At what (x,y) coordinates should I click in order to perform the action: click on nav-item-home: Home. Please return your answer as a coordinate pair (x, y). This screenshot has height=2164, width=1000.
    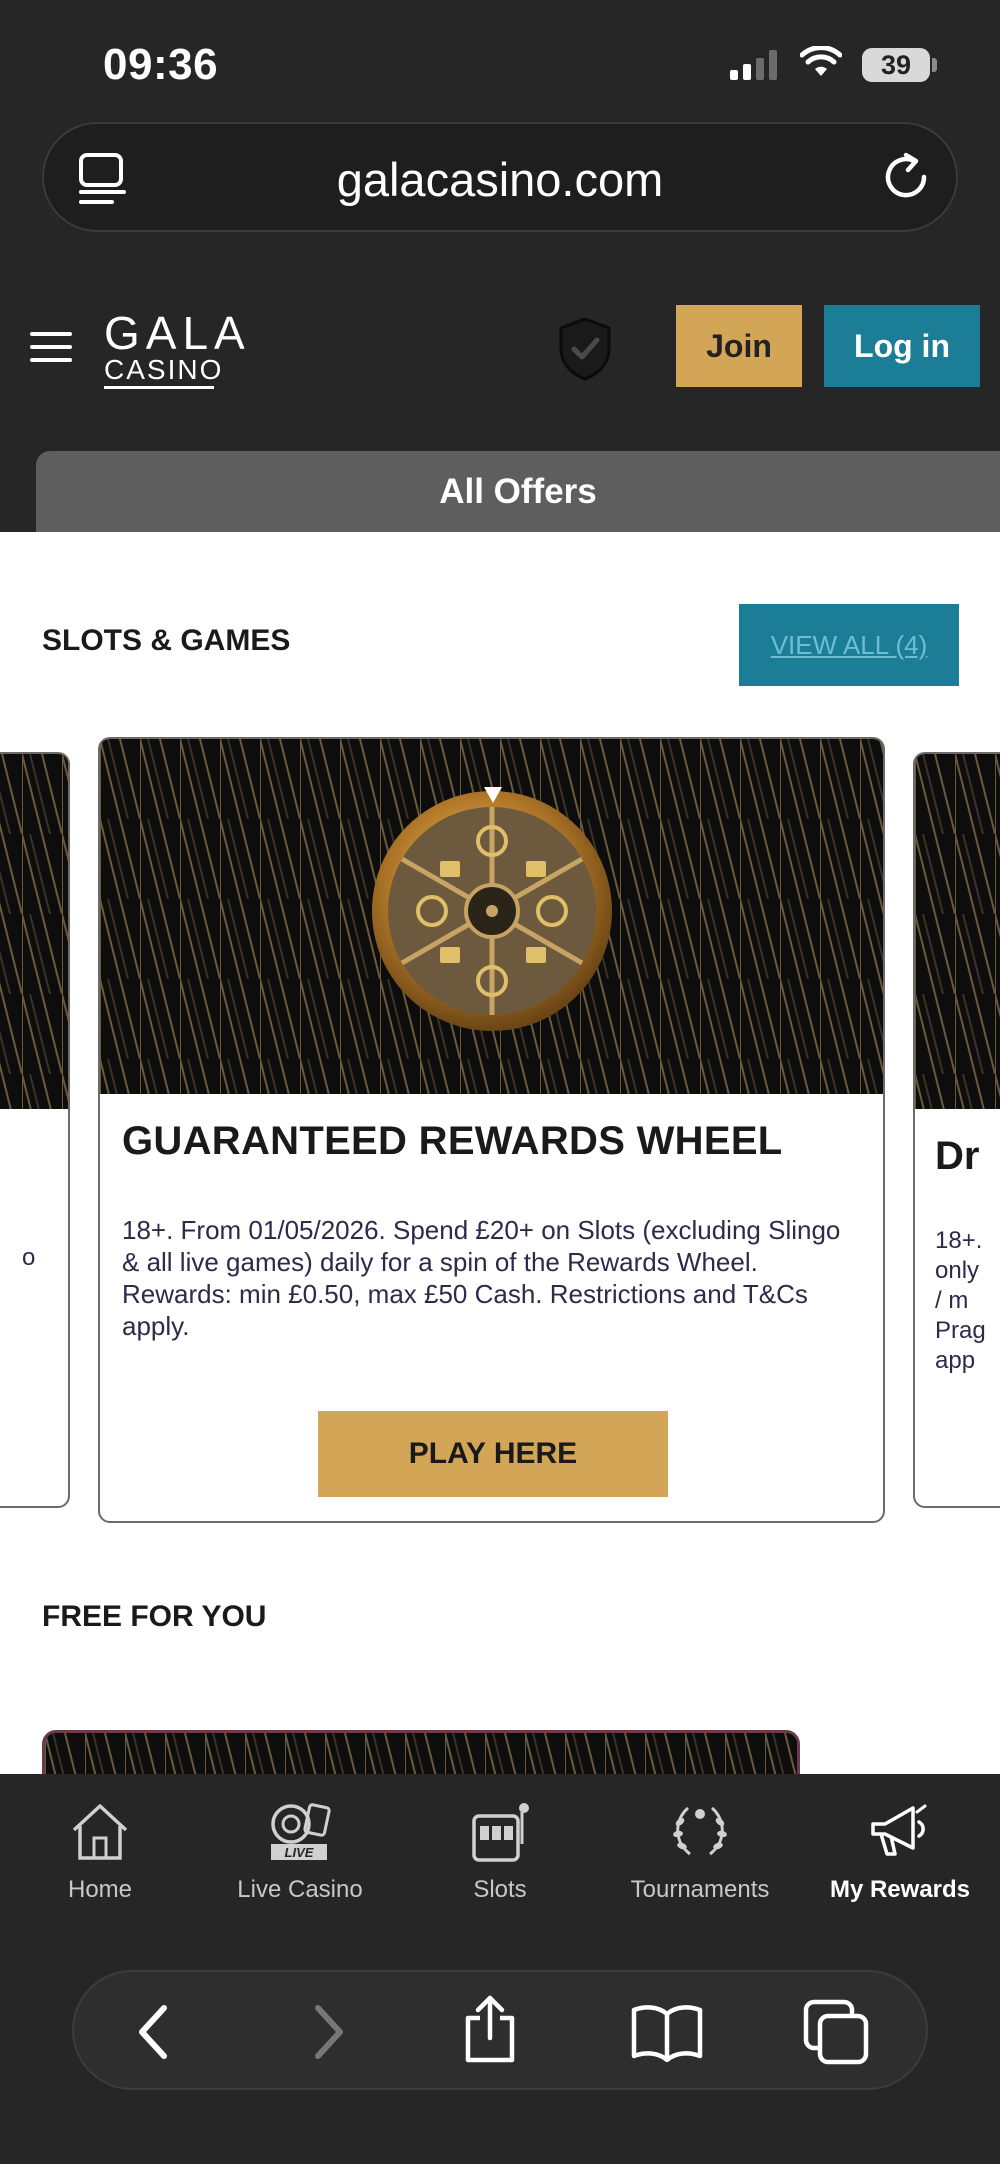
    Looking at the image, I should click on (100, 1852).